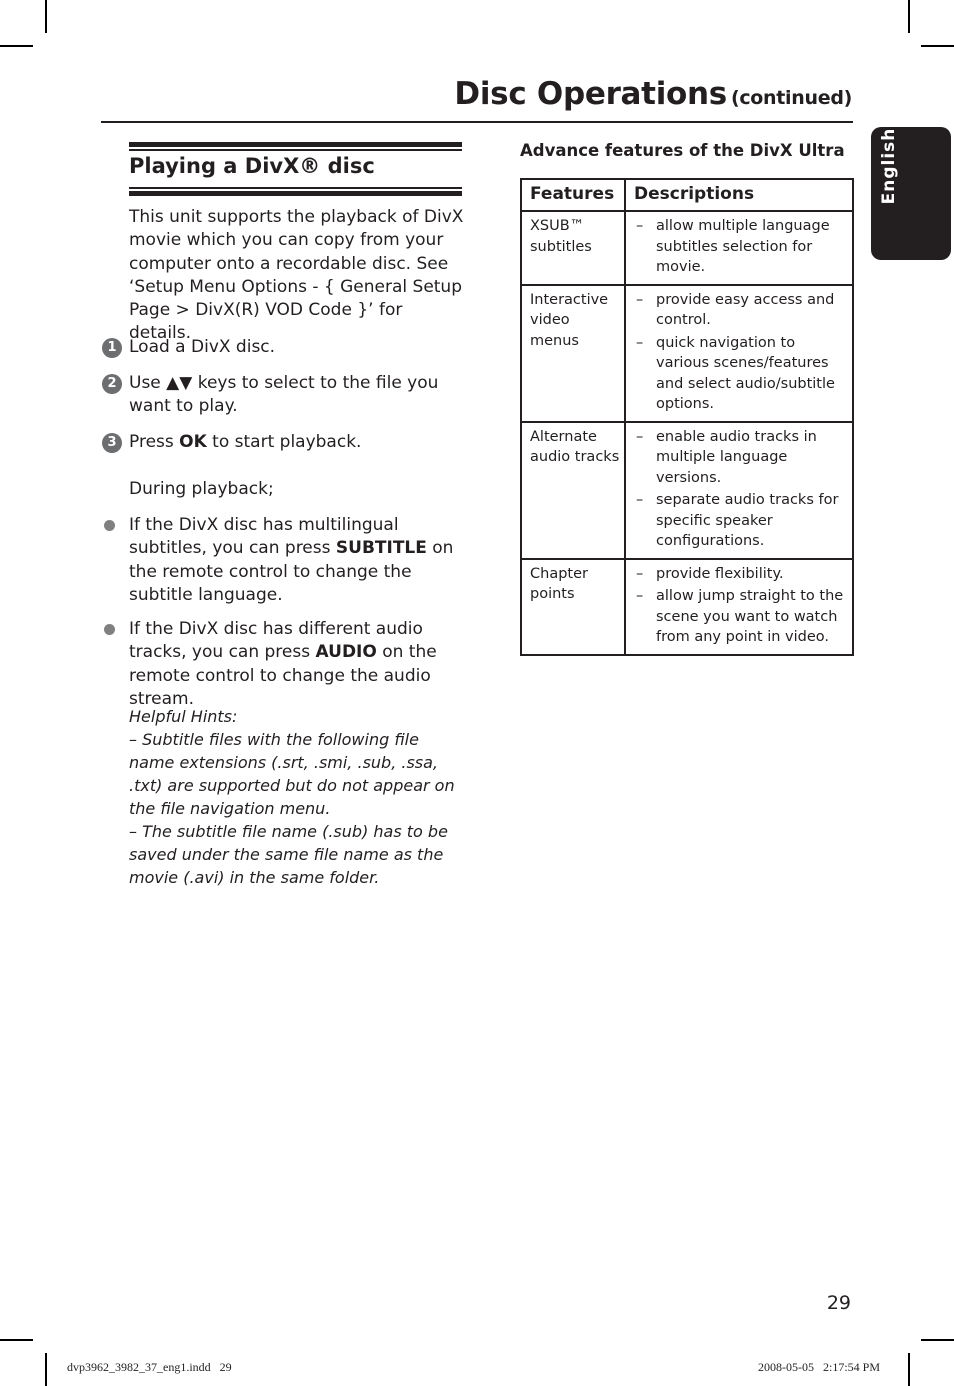  I want to click on language-tab-label: English, so click(889, 165).